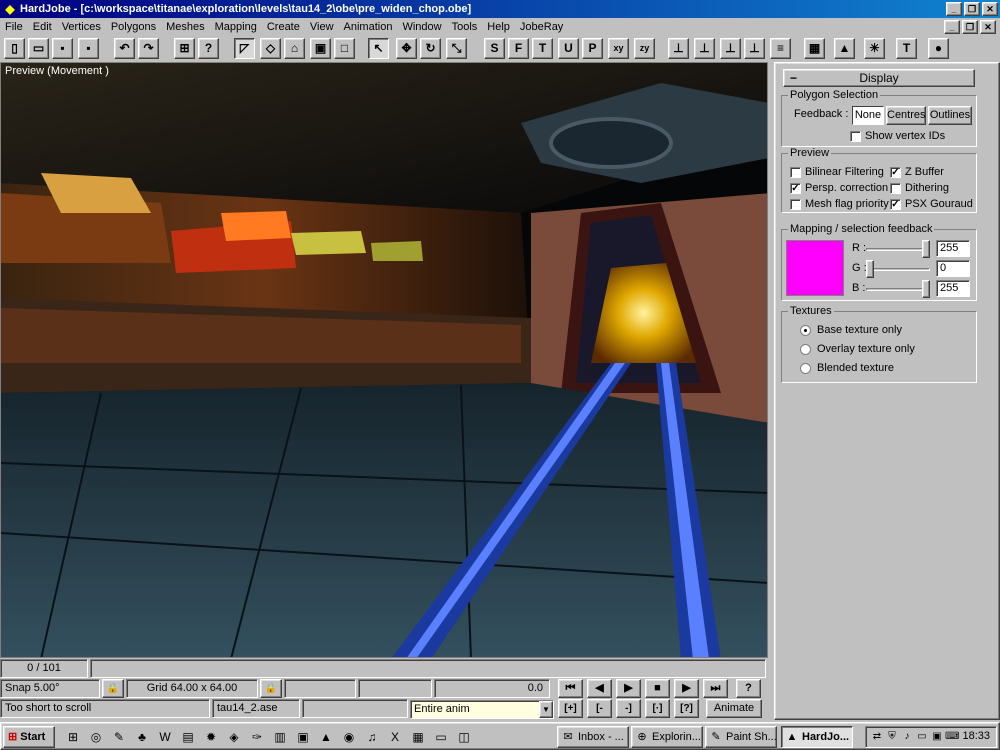  What do you see at coordinates (599, 688) in the screenshot?
I see `step-back-icon: ◀` at bounding box center [599, 688].